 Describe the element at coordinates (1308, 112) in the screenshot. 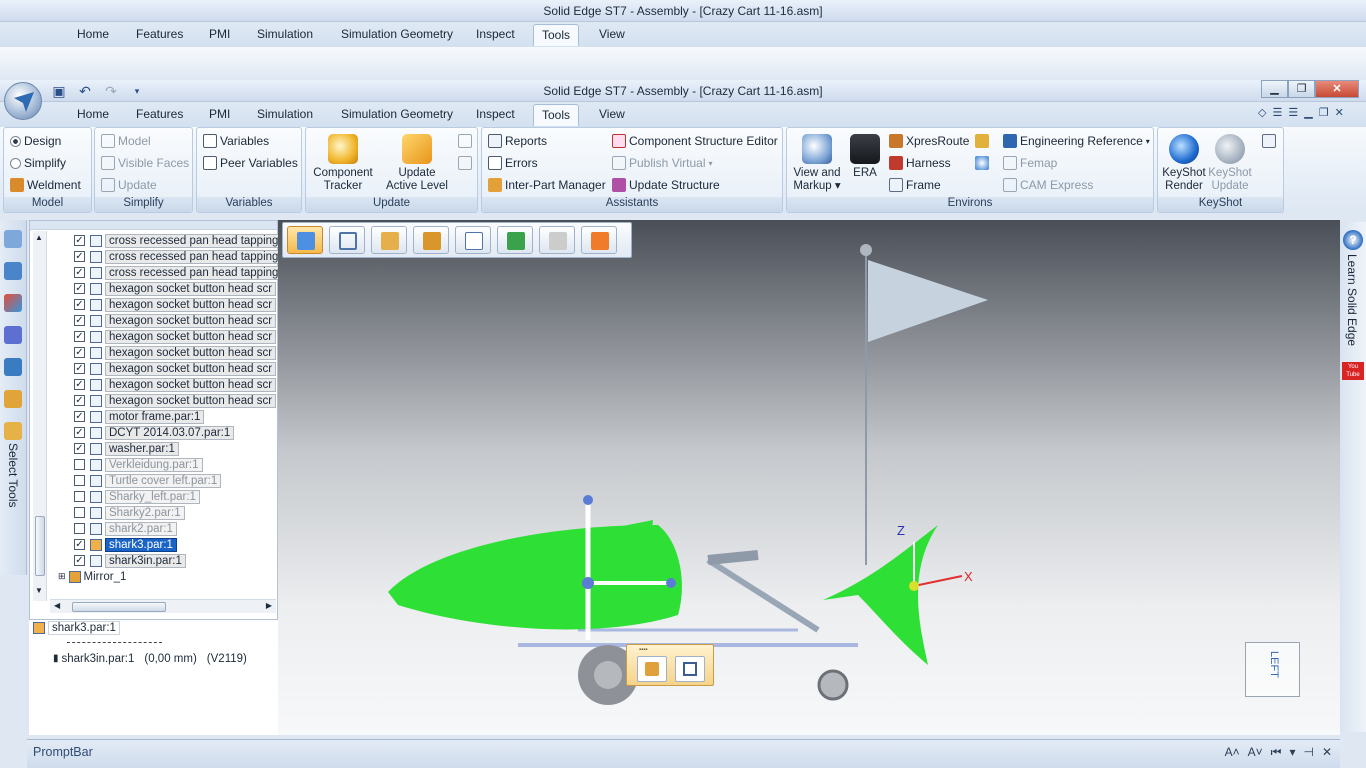

I see `doc-minimize-button: ▁` at that location.